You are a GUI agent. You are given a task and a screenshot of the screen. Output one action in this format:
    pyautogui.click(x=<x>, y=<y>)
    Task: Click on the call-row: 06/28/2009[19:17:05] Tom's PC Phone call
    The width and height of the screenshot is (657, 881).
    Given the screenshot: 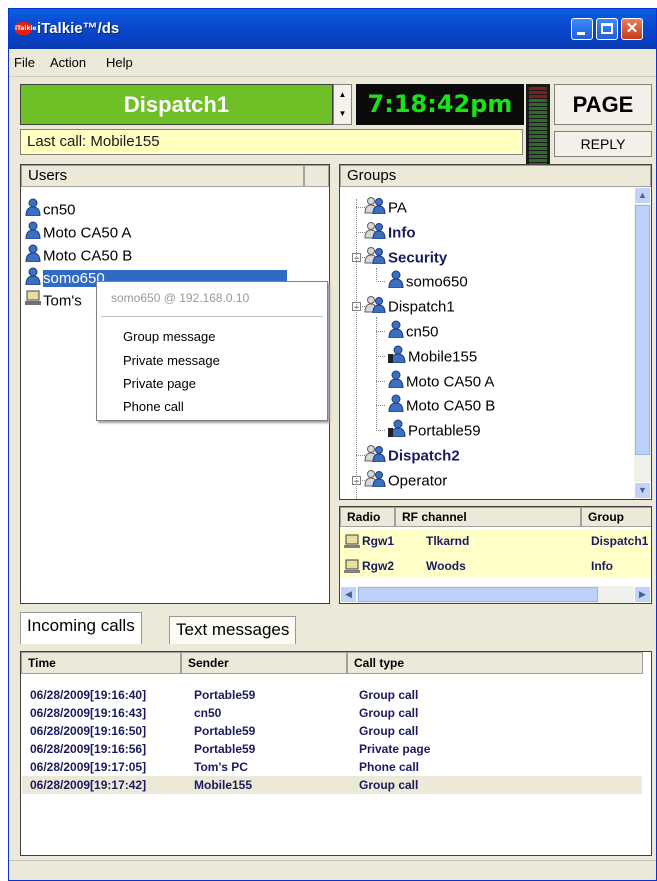 What is the action you would take?
    pyautogui.click(x=332, y=767)
    